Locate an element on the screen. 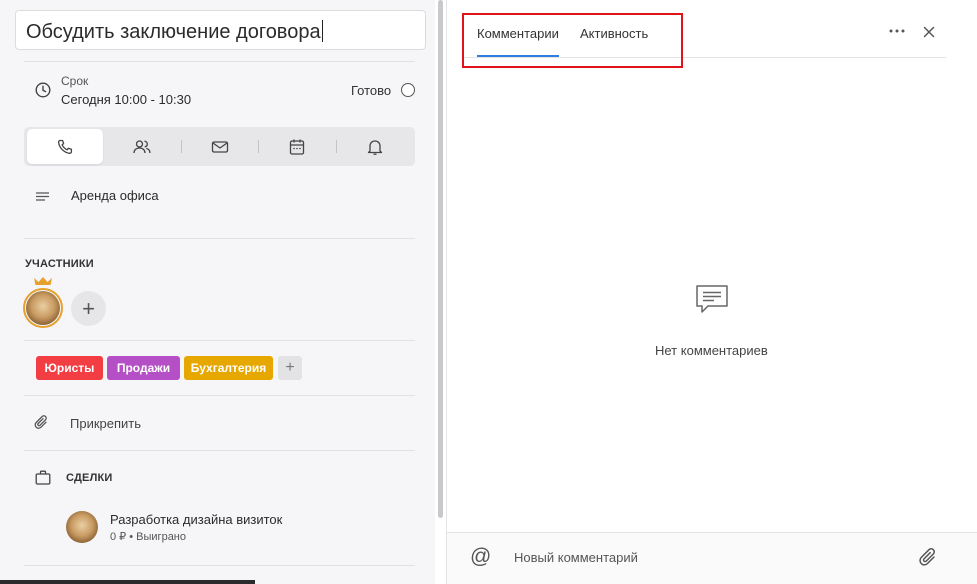  participant-avatar is located at coordinates (43, 308).